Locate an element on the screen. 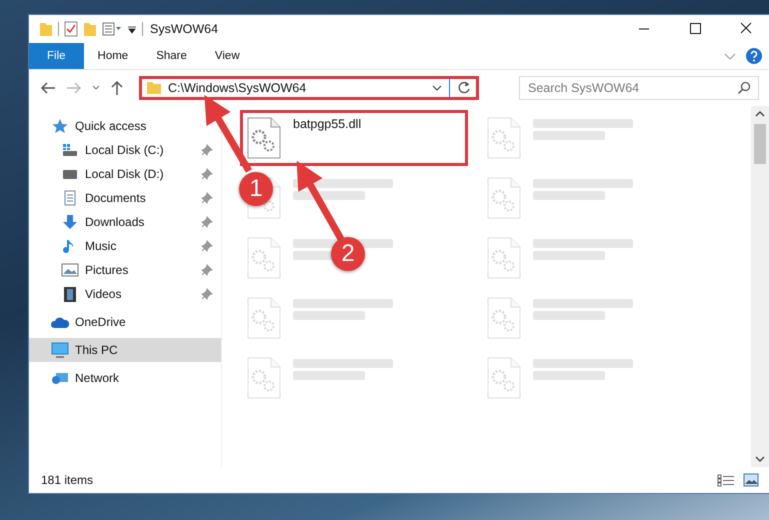 Image resolution: width=769 pixels, height=520 pixels. sidebar-item: This PC is located at coordinates (125, 350).